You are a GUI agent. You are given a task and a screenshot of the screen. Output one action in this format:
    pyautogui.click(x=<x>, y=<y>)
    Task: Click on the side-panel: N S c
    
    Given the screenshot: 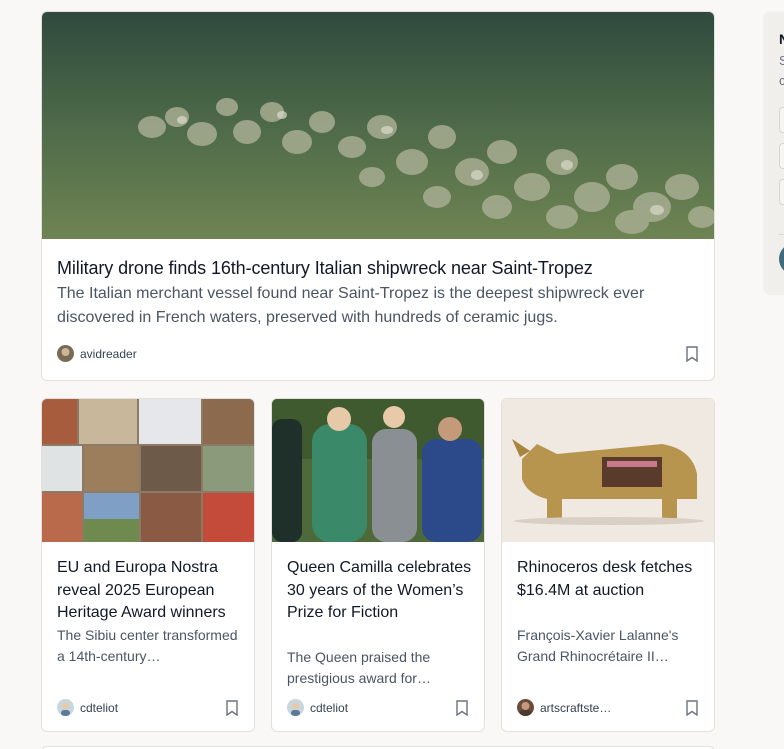 What is the action you would take?
    pyautogui.click(x=773, y=153)
    